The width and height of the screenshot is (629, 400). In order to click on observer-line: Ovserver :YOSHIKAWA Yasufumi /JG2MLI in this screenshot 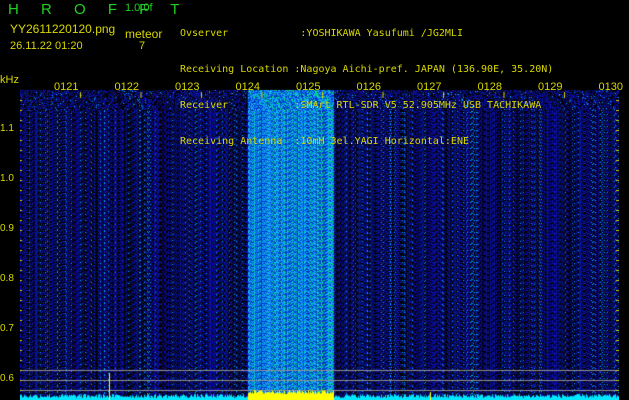, I will do `click(321, 33)`.